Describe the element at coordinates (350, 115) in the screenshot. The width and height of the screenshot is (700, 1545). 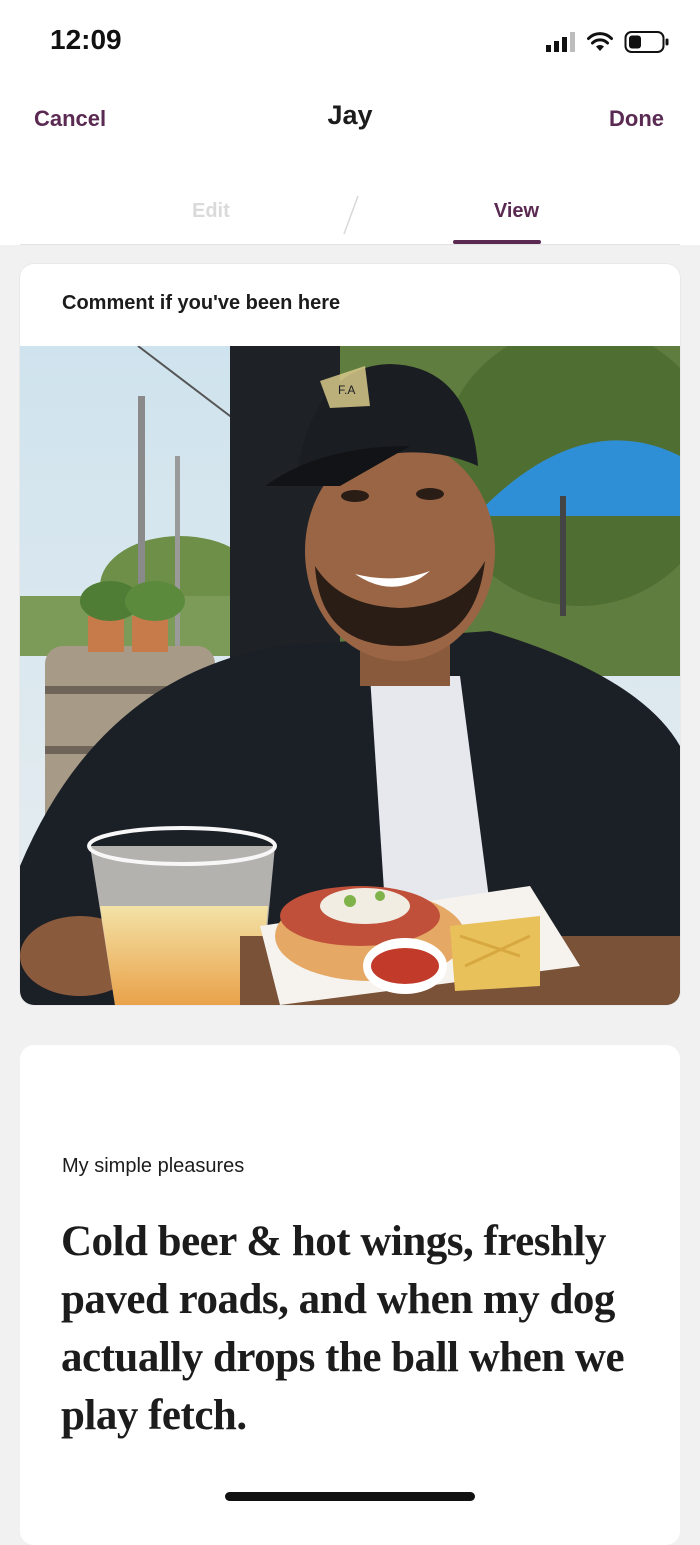
I see `page-title: Jay` at that location.